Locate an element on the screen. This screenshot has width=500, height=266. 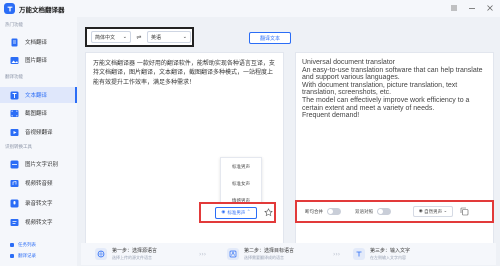
bilingual-toggle is located at coordinates (384, 211).